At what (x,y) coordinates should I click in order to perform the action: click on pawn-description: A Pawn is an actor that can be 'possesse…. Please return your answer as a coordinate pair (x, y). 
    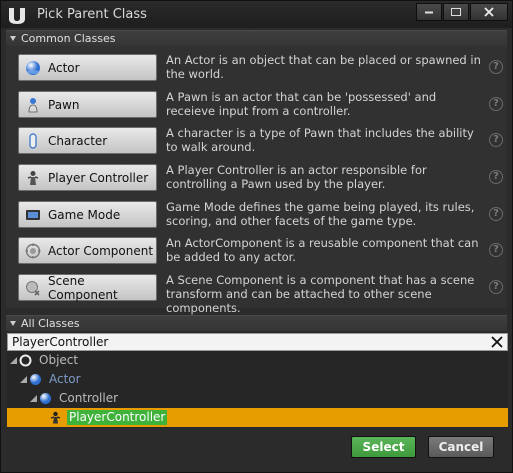
    Looking at the image, I should click on (301, 104).